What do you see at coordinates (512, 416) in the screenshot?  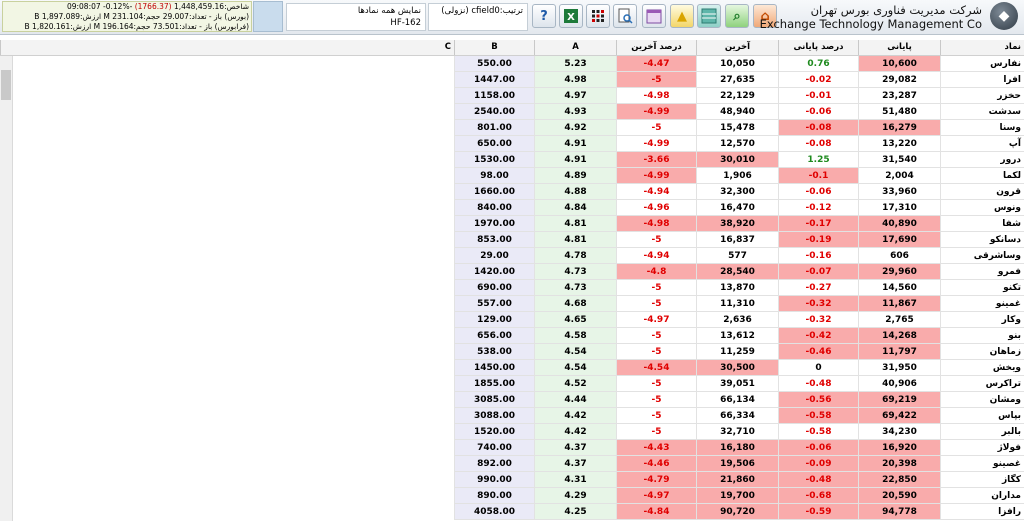 I see `table-row: 3088.00 4.42 -5 66,334 -0.58 69,422 بپاس` at bounding box center [512, 416].